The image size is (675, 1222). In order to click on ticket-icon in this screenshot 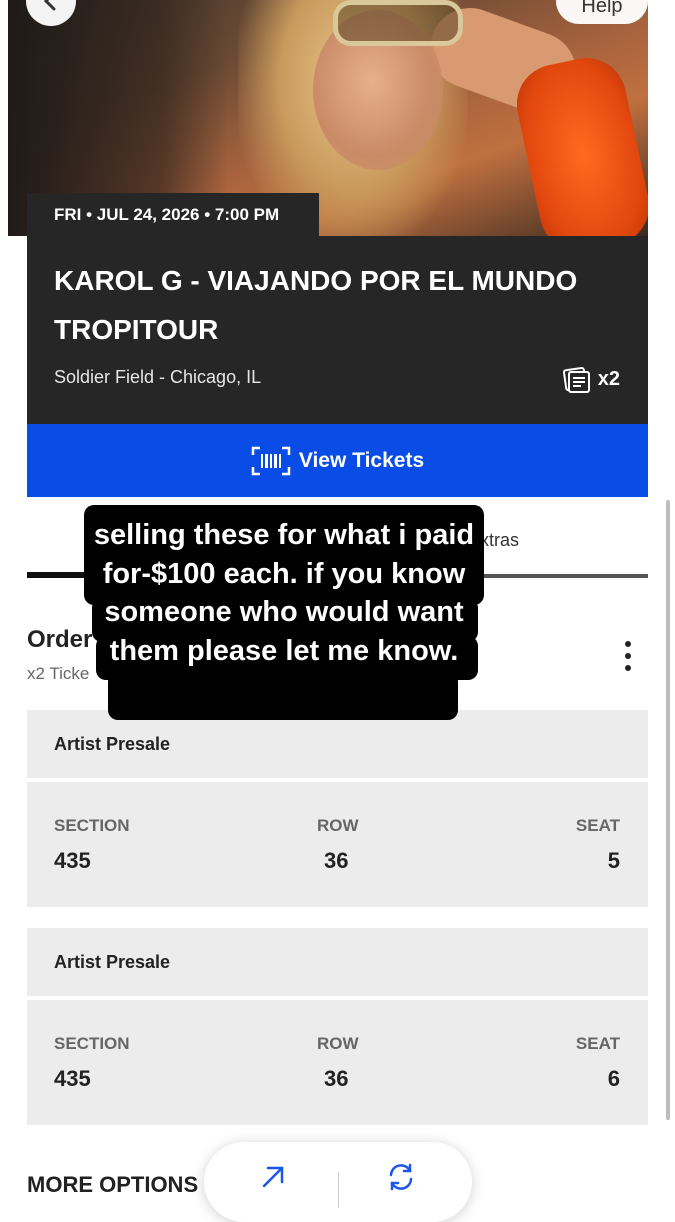, I will do `click(576, 379)`.